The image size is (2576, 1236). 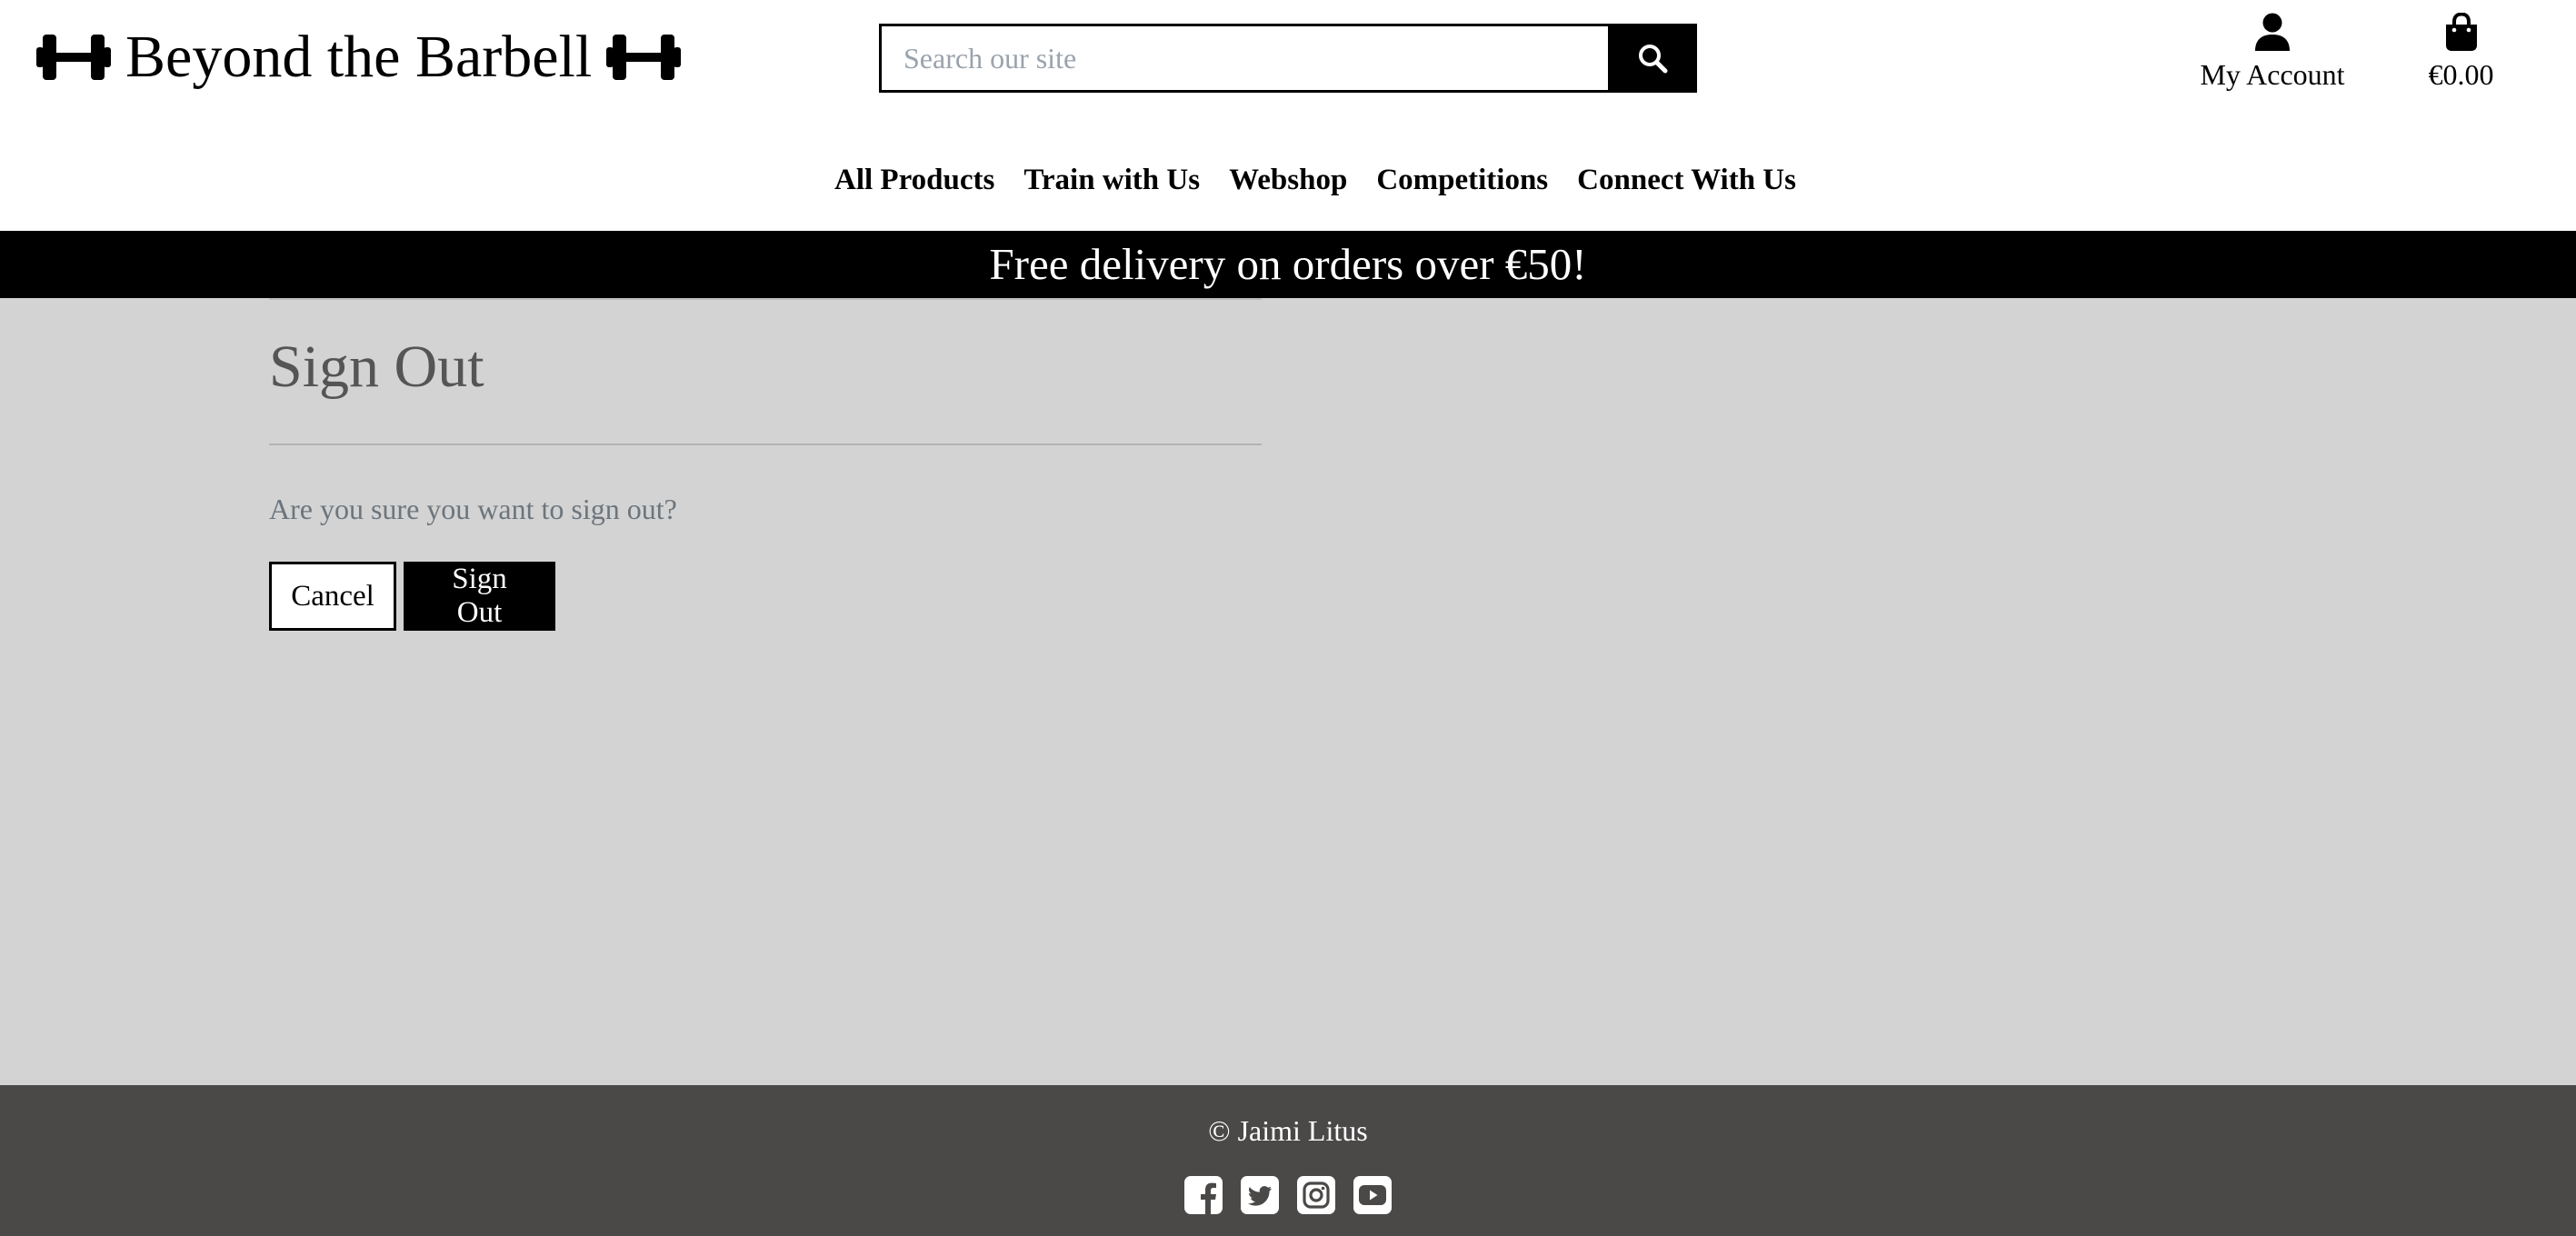 What do you see at coordinates (2272, 53) in the screenshot?
I see `my-account-link: My Account` at bounding box center [2272, 53].